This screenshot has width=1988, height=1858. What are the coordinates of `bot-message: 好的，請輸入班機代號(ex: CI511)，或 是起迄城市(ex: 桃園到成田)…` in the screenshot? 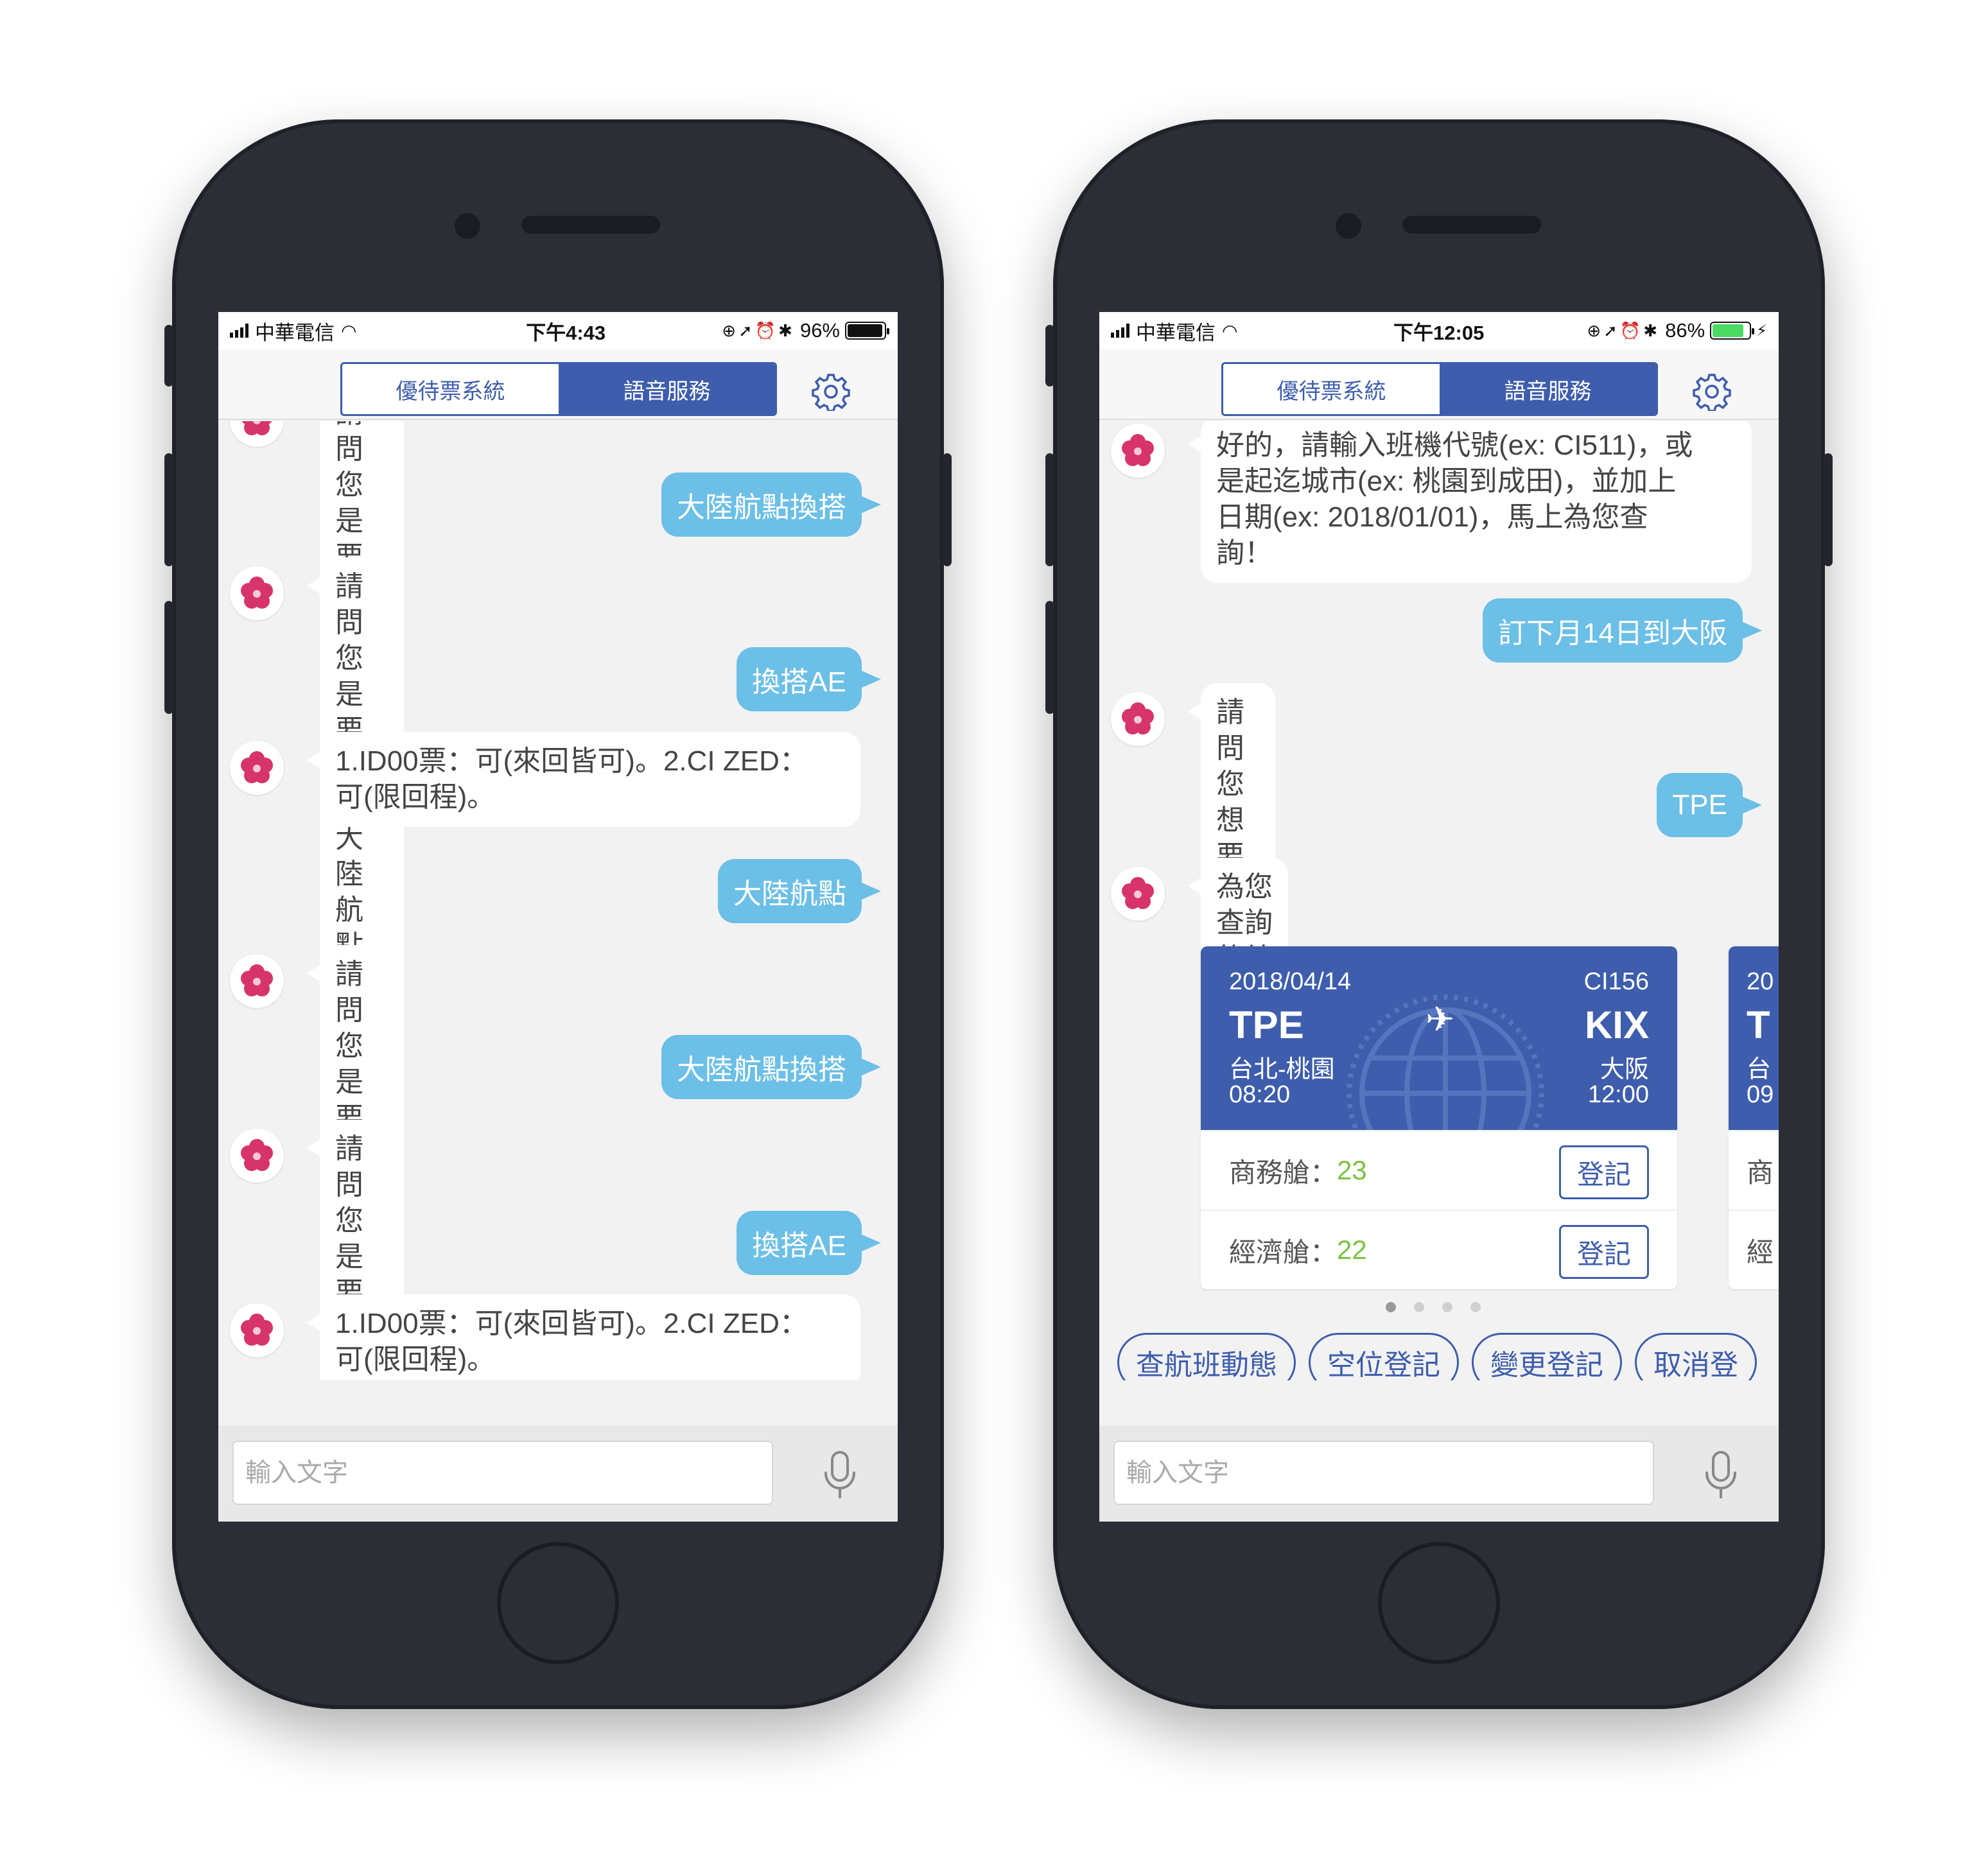 It's located at (1470, 502).